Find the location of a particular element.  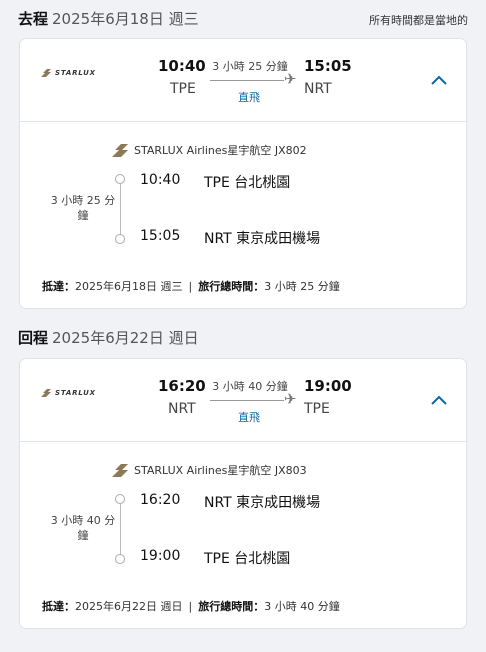

dep-code: NRT is located at coordinates (182, 409).